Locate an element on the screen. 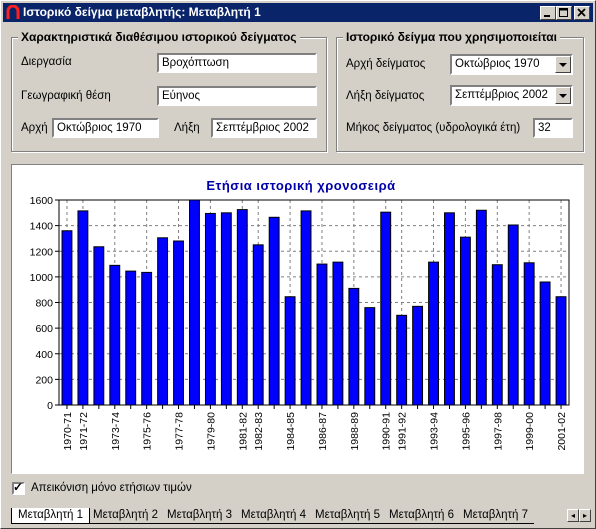  y-tick-label: 800 is located at coordinates (44, 304).